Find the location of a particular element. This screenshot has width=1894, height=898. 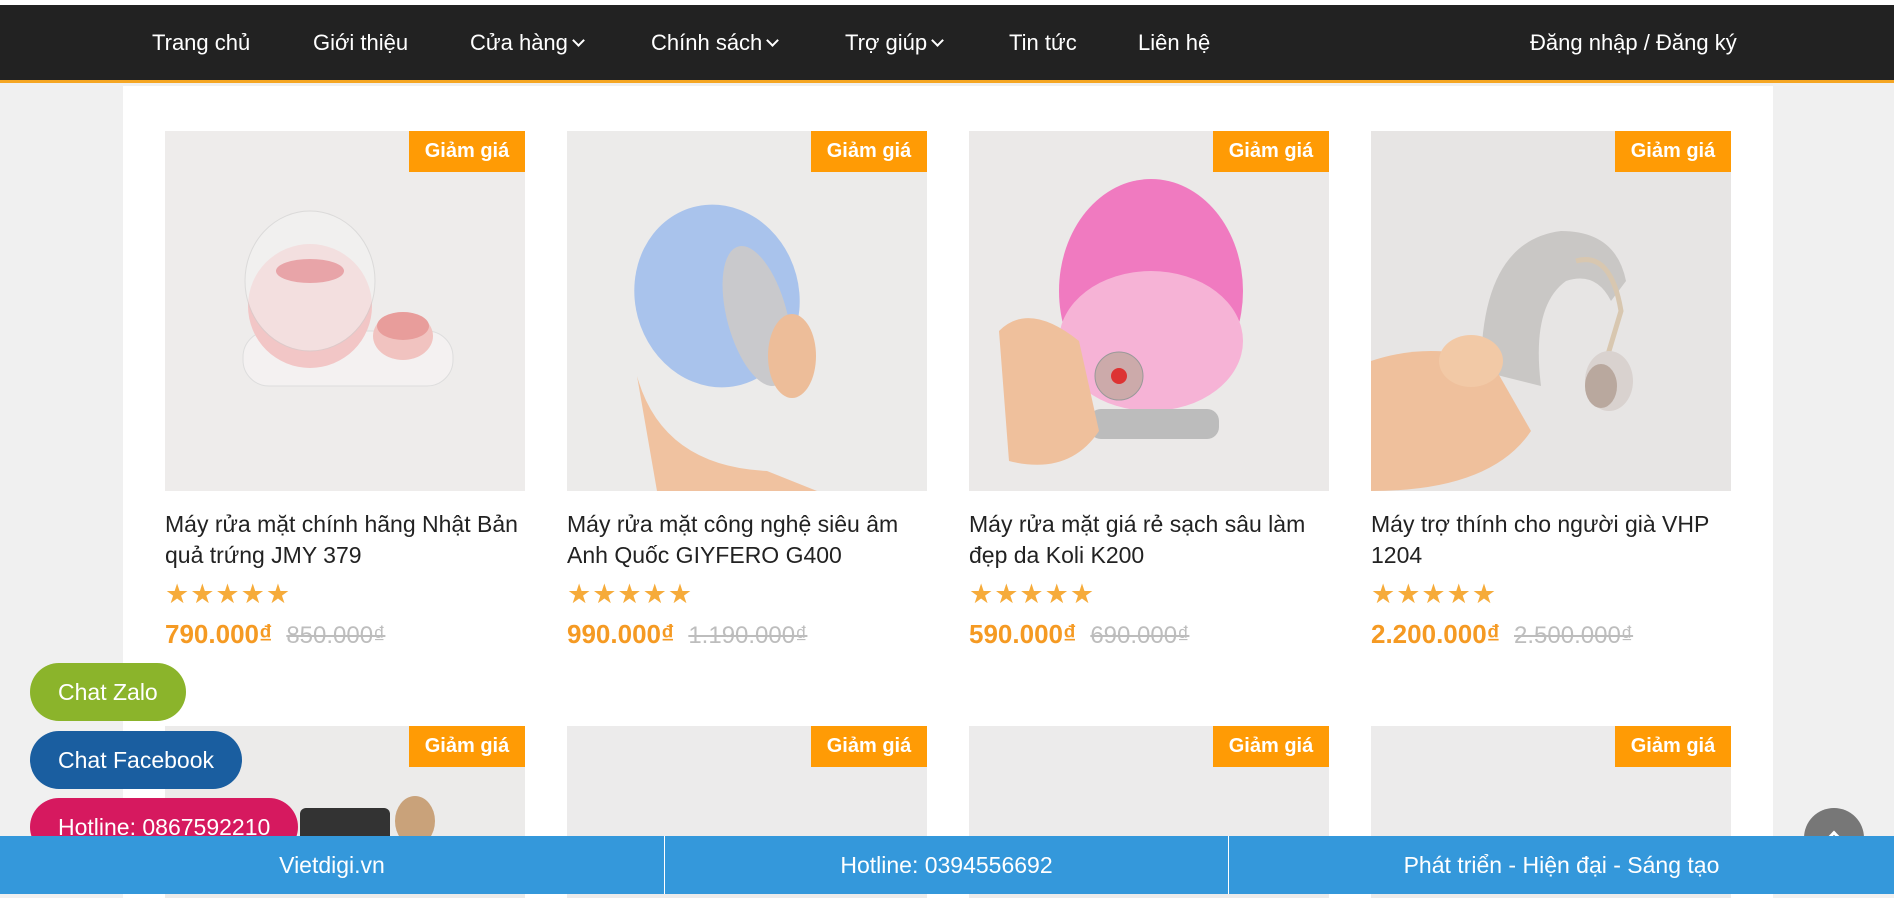

product-price: 590.000₫ 690.000₫ is located at coordinates (1079, 634).